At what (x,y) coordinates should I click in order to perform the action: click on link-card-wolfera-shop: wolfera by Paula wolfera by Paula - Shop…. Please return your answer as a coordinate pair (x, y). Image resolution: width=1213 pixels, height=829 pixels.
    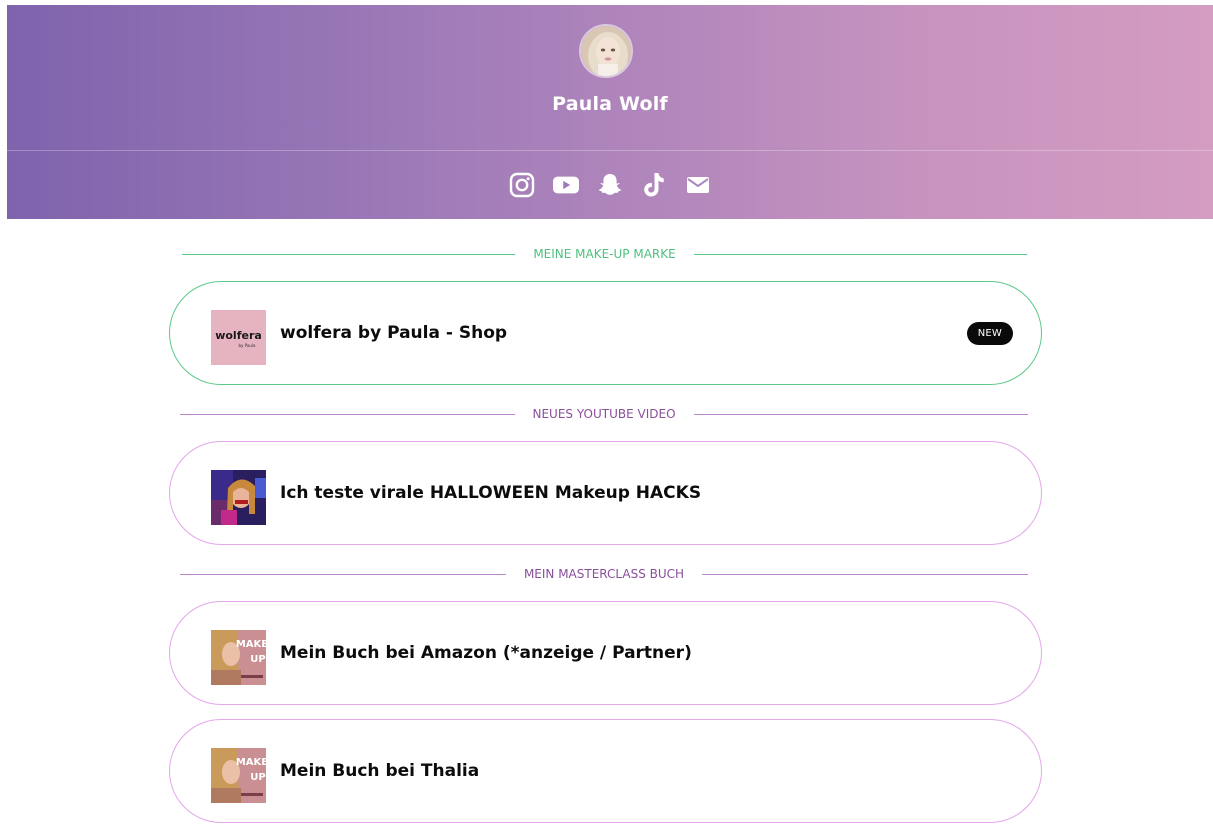
    Looking at the image, I should click on (605, 333).